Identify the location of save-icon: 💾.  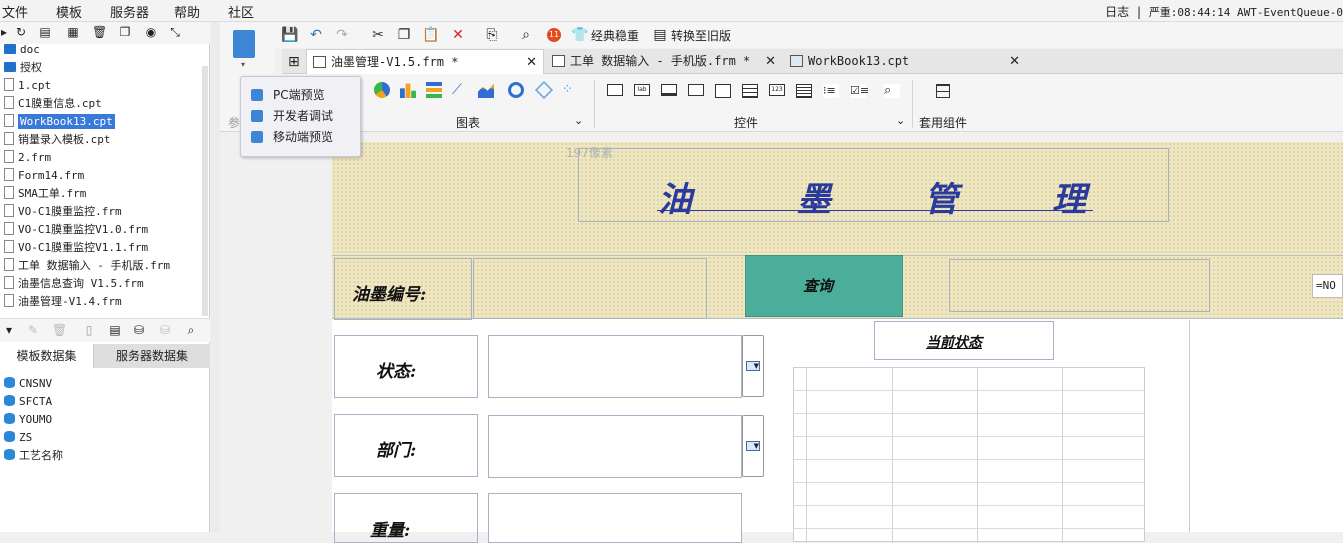
(290, 35).